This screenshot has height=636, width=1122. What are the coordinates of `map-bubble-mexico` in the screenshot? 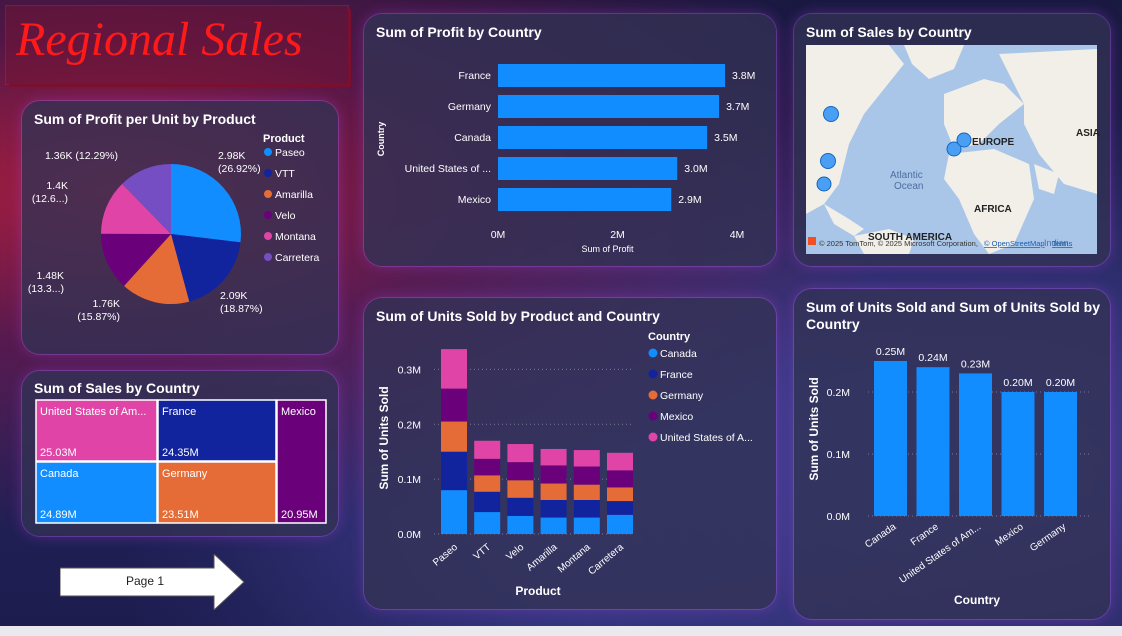 It's located at (824, 184).